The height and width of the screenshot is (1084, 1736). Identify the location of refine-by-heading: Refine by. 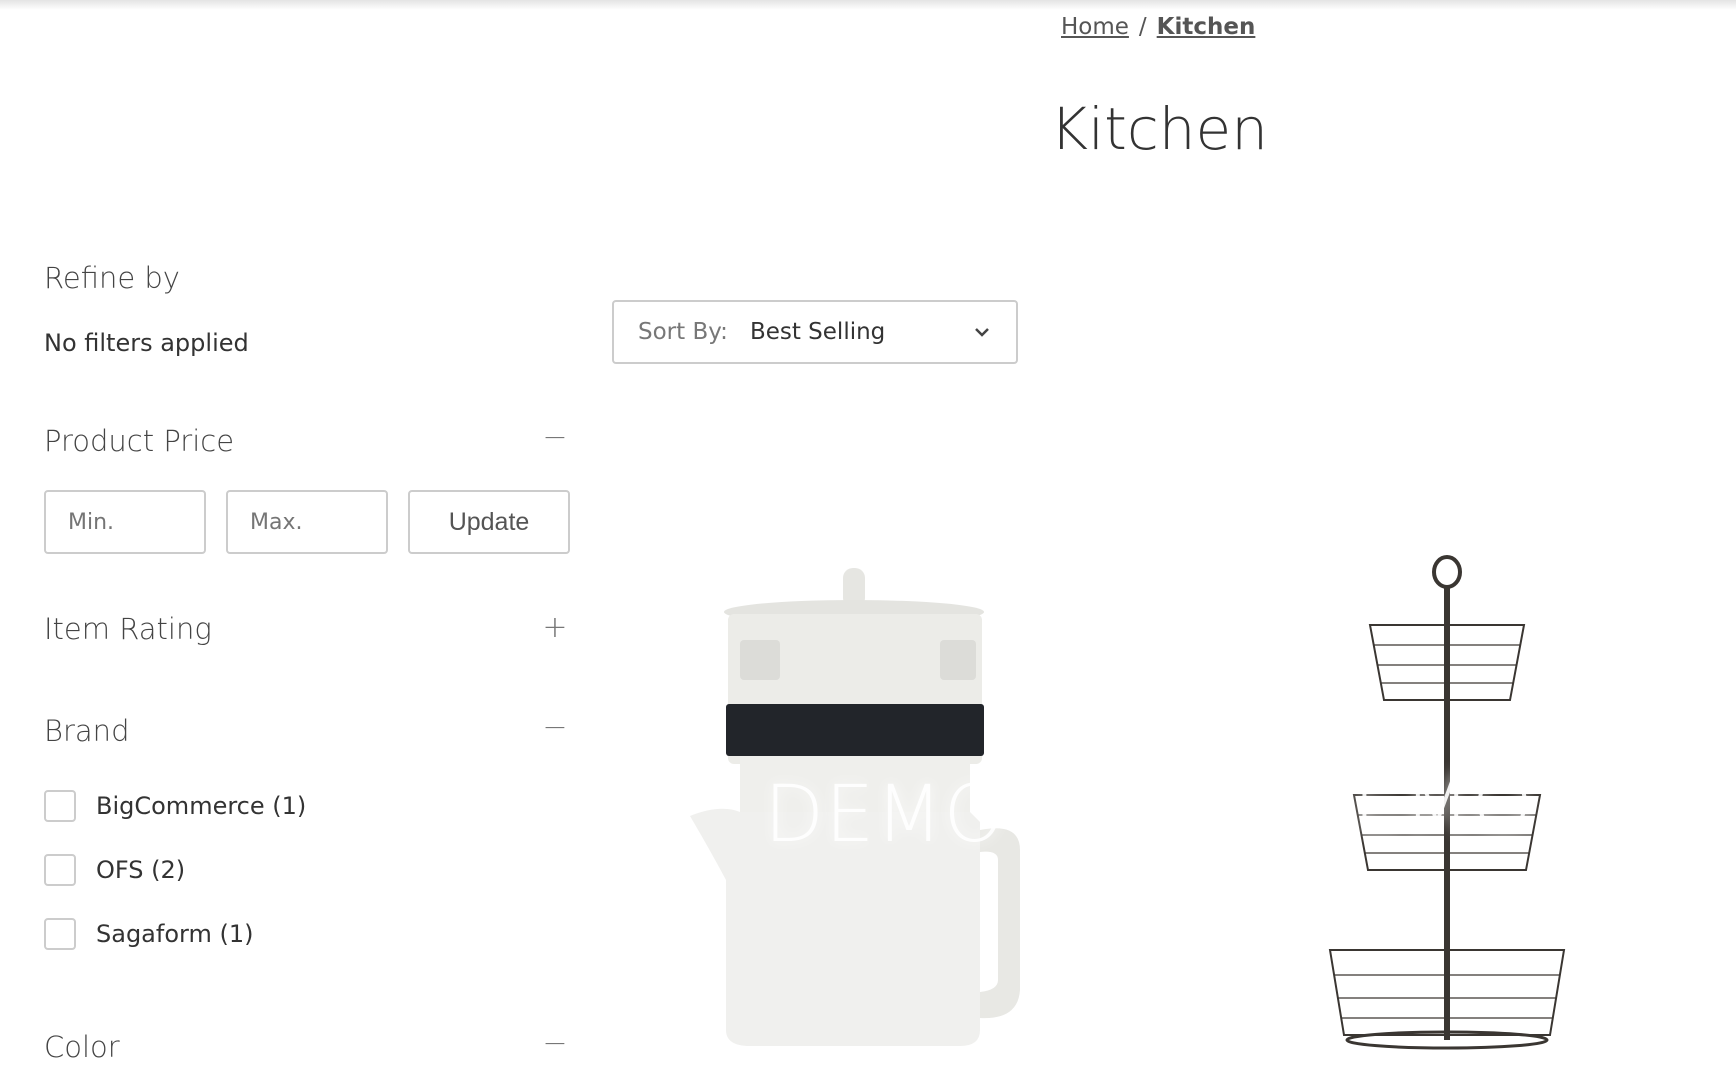
(112, 278).